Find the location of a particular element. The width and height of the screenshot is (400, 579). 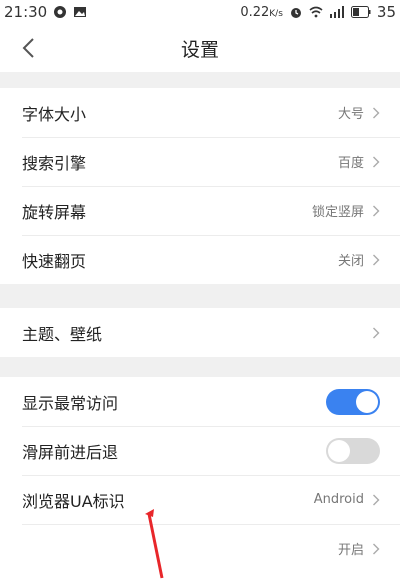

status-bar: 21:30 0.22K/s 35 is located at coordinates (200, 12).